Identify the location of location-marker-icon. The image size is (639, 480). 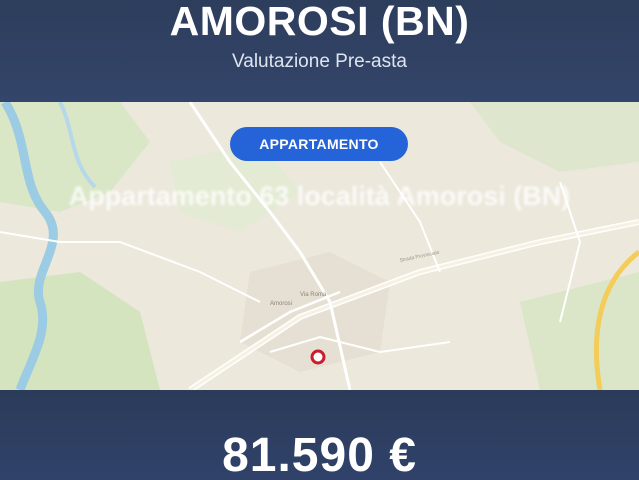
(318, 357).